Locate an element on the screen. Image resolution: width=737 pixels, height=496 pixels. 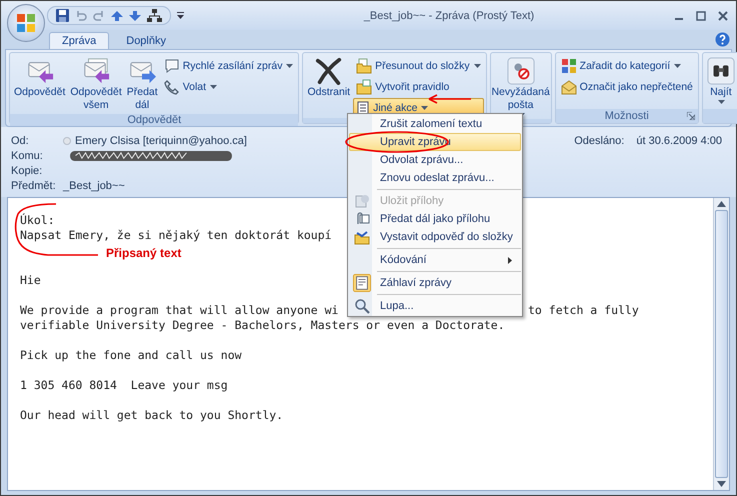
ribbon-button: Odpovědět všem is located at coordinates (96, 84).